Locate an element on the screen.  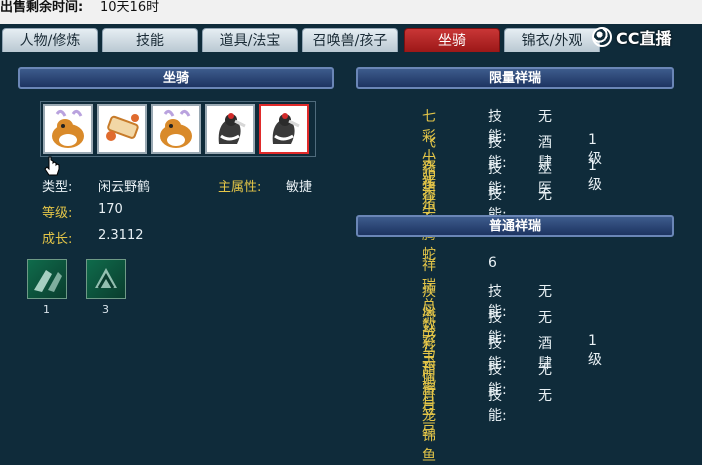
scroll-item-icon is located at coordinates (122, 127).